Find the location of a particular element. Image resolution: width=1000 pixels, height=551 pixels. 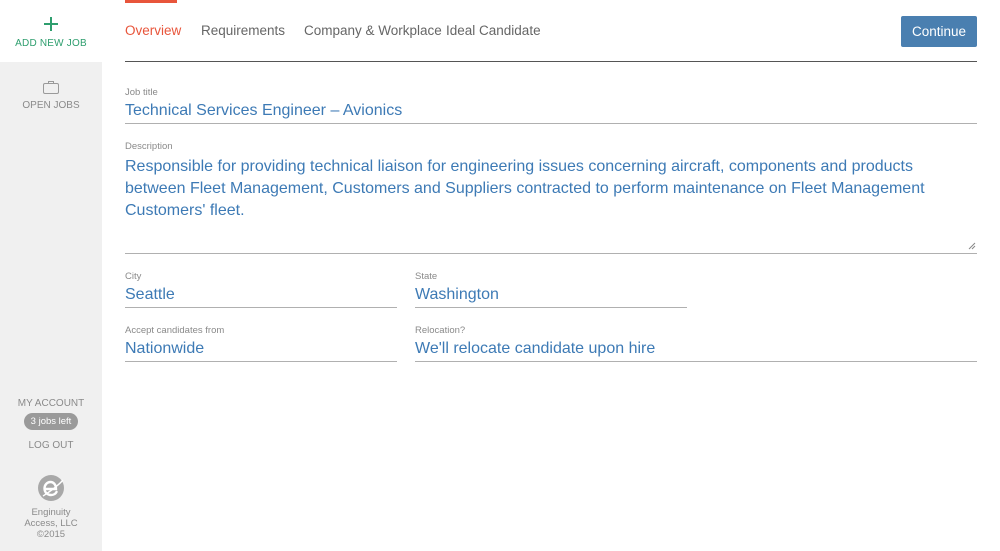

relocation-field: We'll relocate candidate upon hire is located at coordinates (696, 351).